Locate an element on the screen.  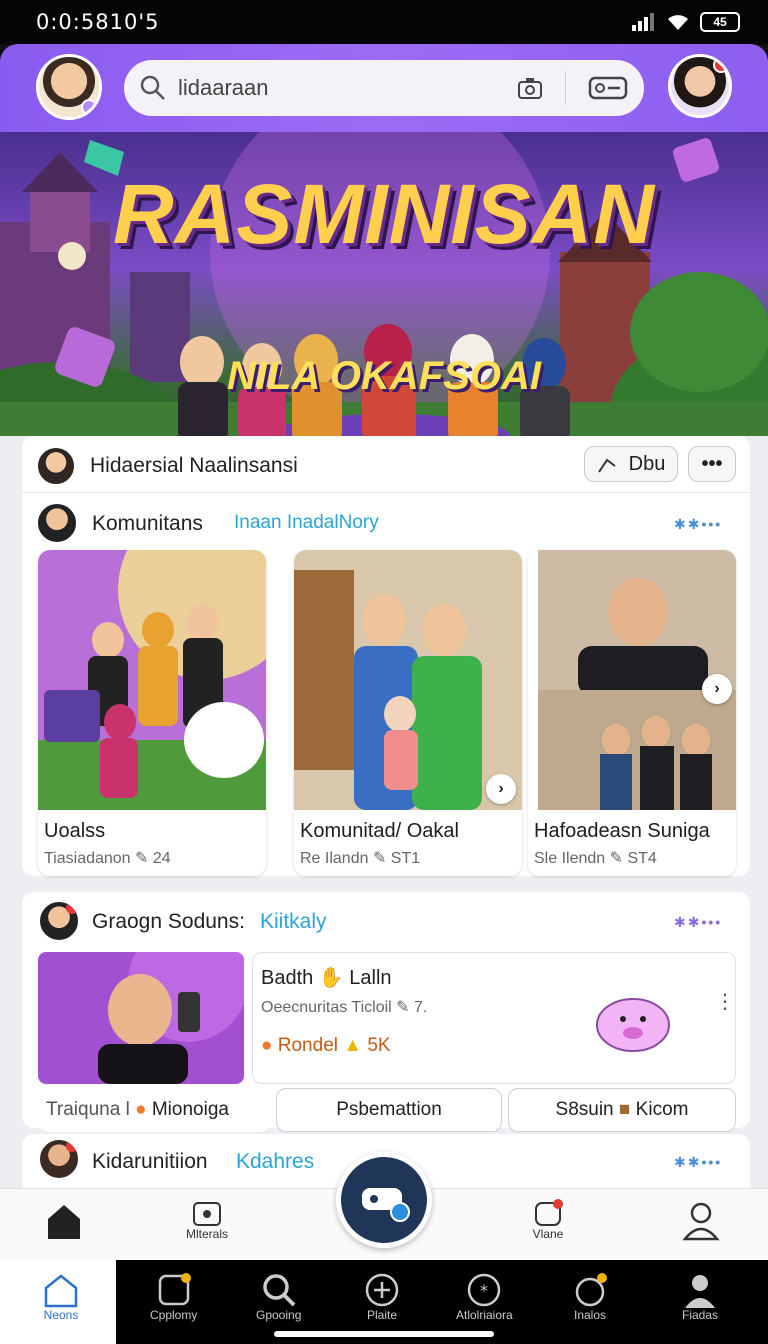
tile-meta: Tiasiadanon ✎ 24 is located at coordinates (107, 858).